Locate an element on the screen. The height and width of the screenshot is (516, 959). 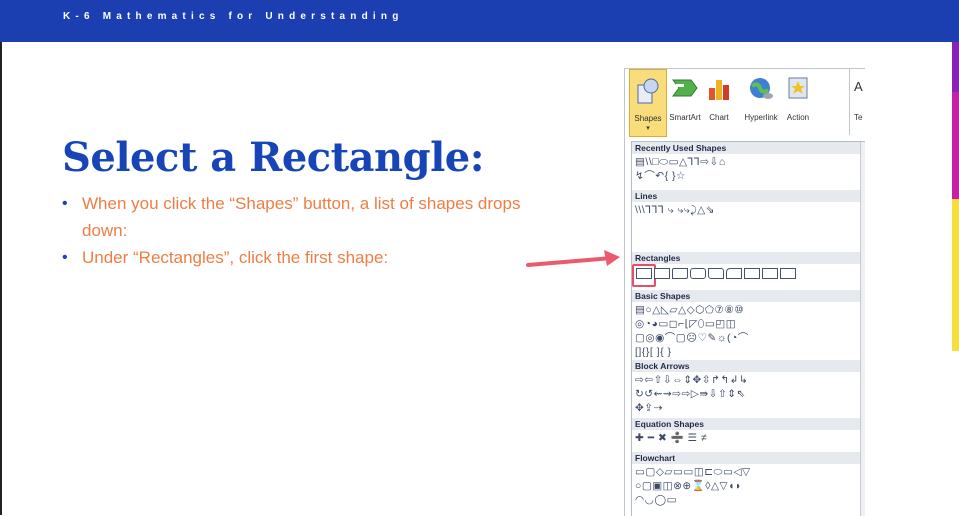
shape-row: ✚ ━ ✖ ➗ ☰ ≠ is located at coordinates (671, 438).